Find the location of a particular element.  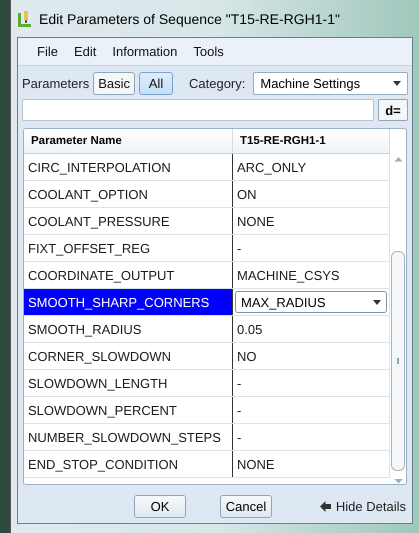

mode-toggle: Basic is located at coordinates (114, 83).